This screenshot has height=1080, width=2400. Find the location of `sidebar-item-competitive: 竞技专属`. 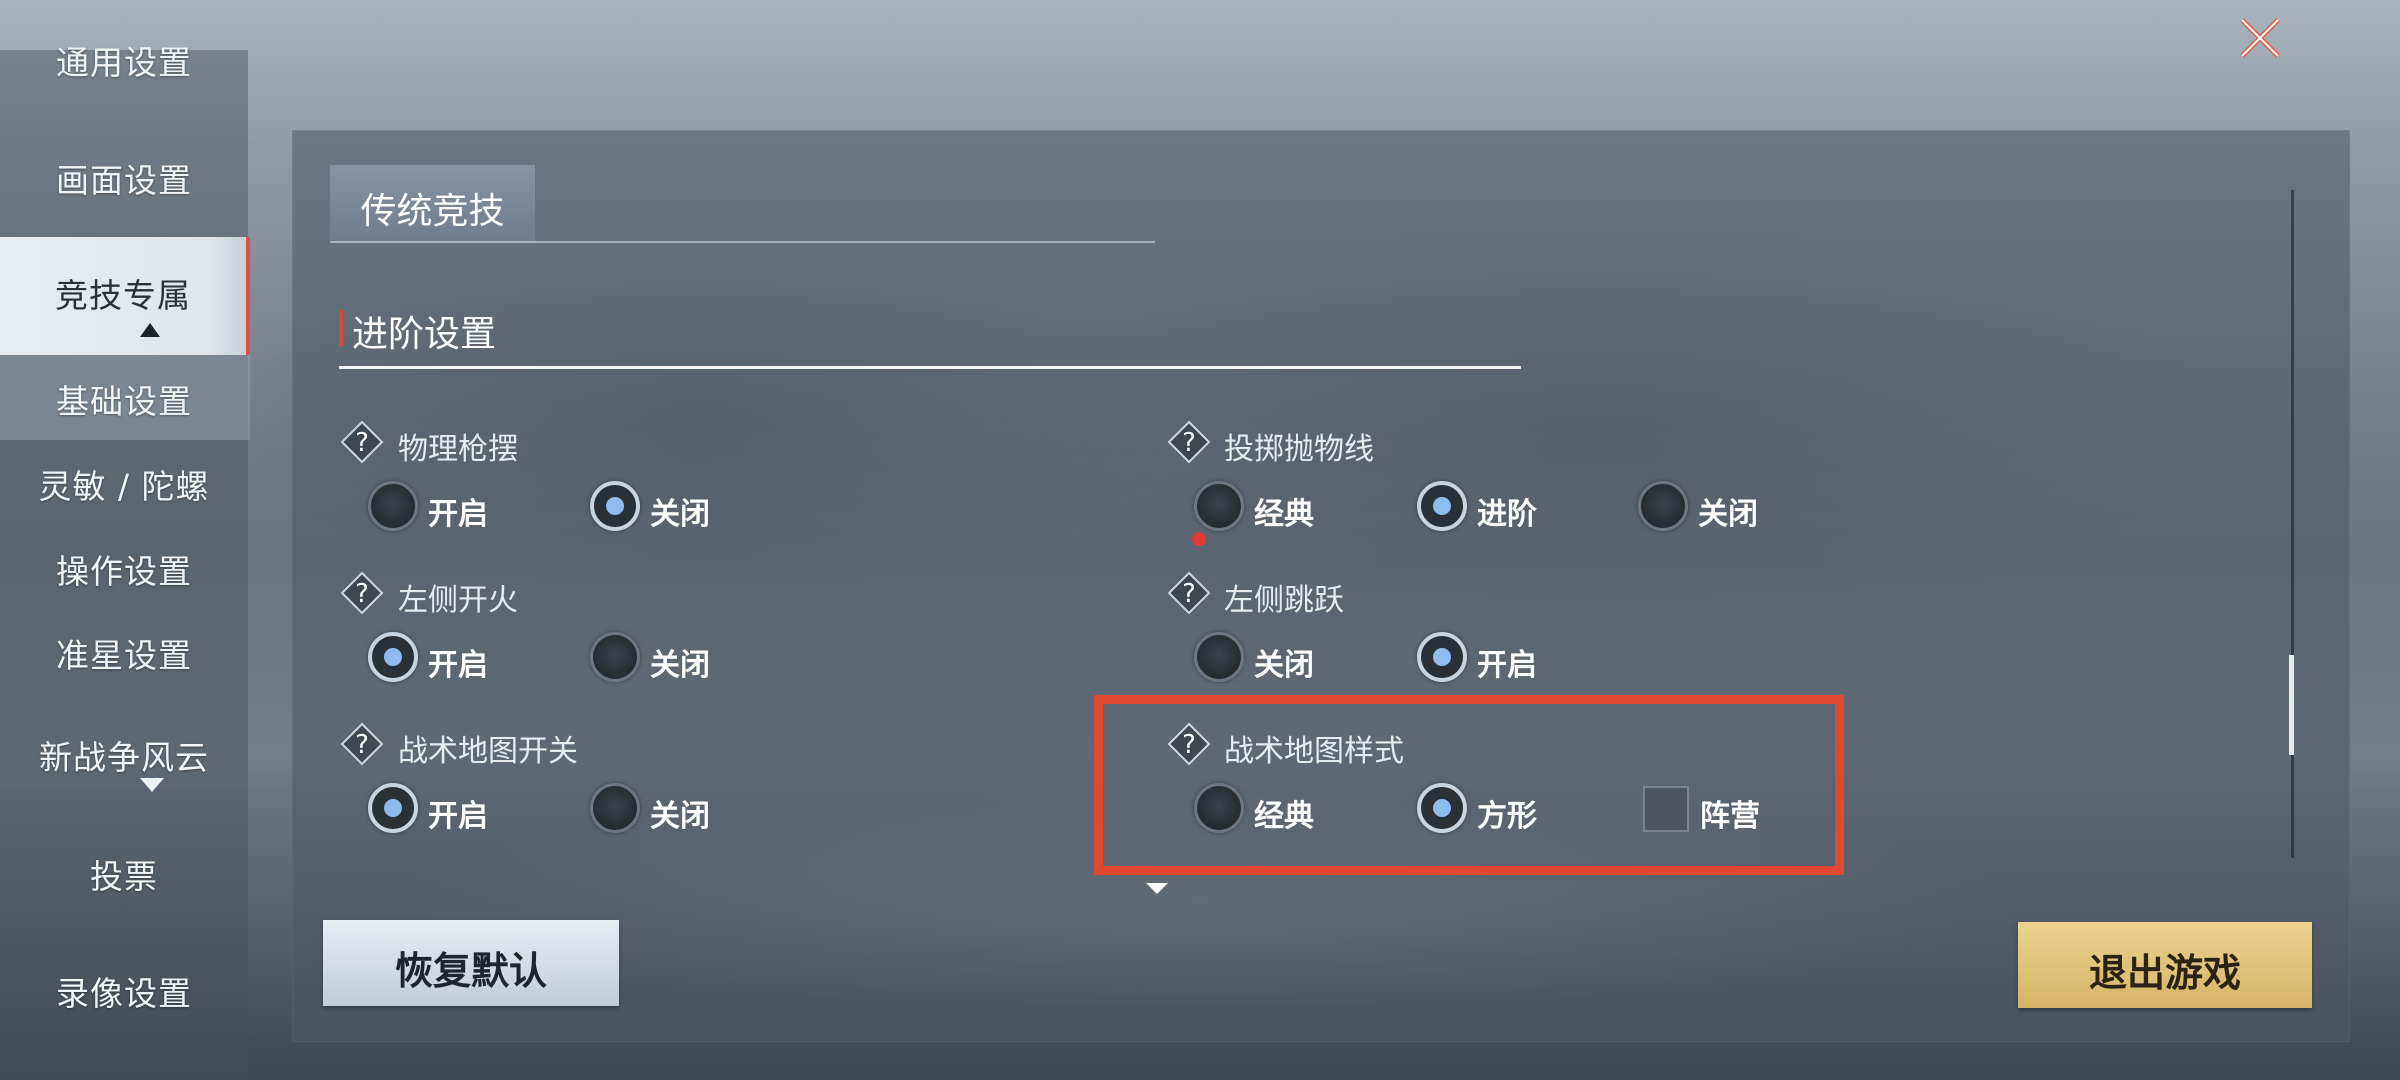

sidebar-item-competitive: 竞技专属 is located at coordinates (125, 296).